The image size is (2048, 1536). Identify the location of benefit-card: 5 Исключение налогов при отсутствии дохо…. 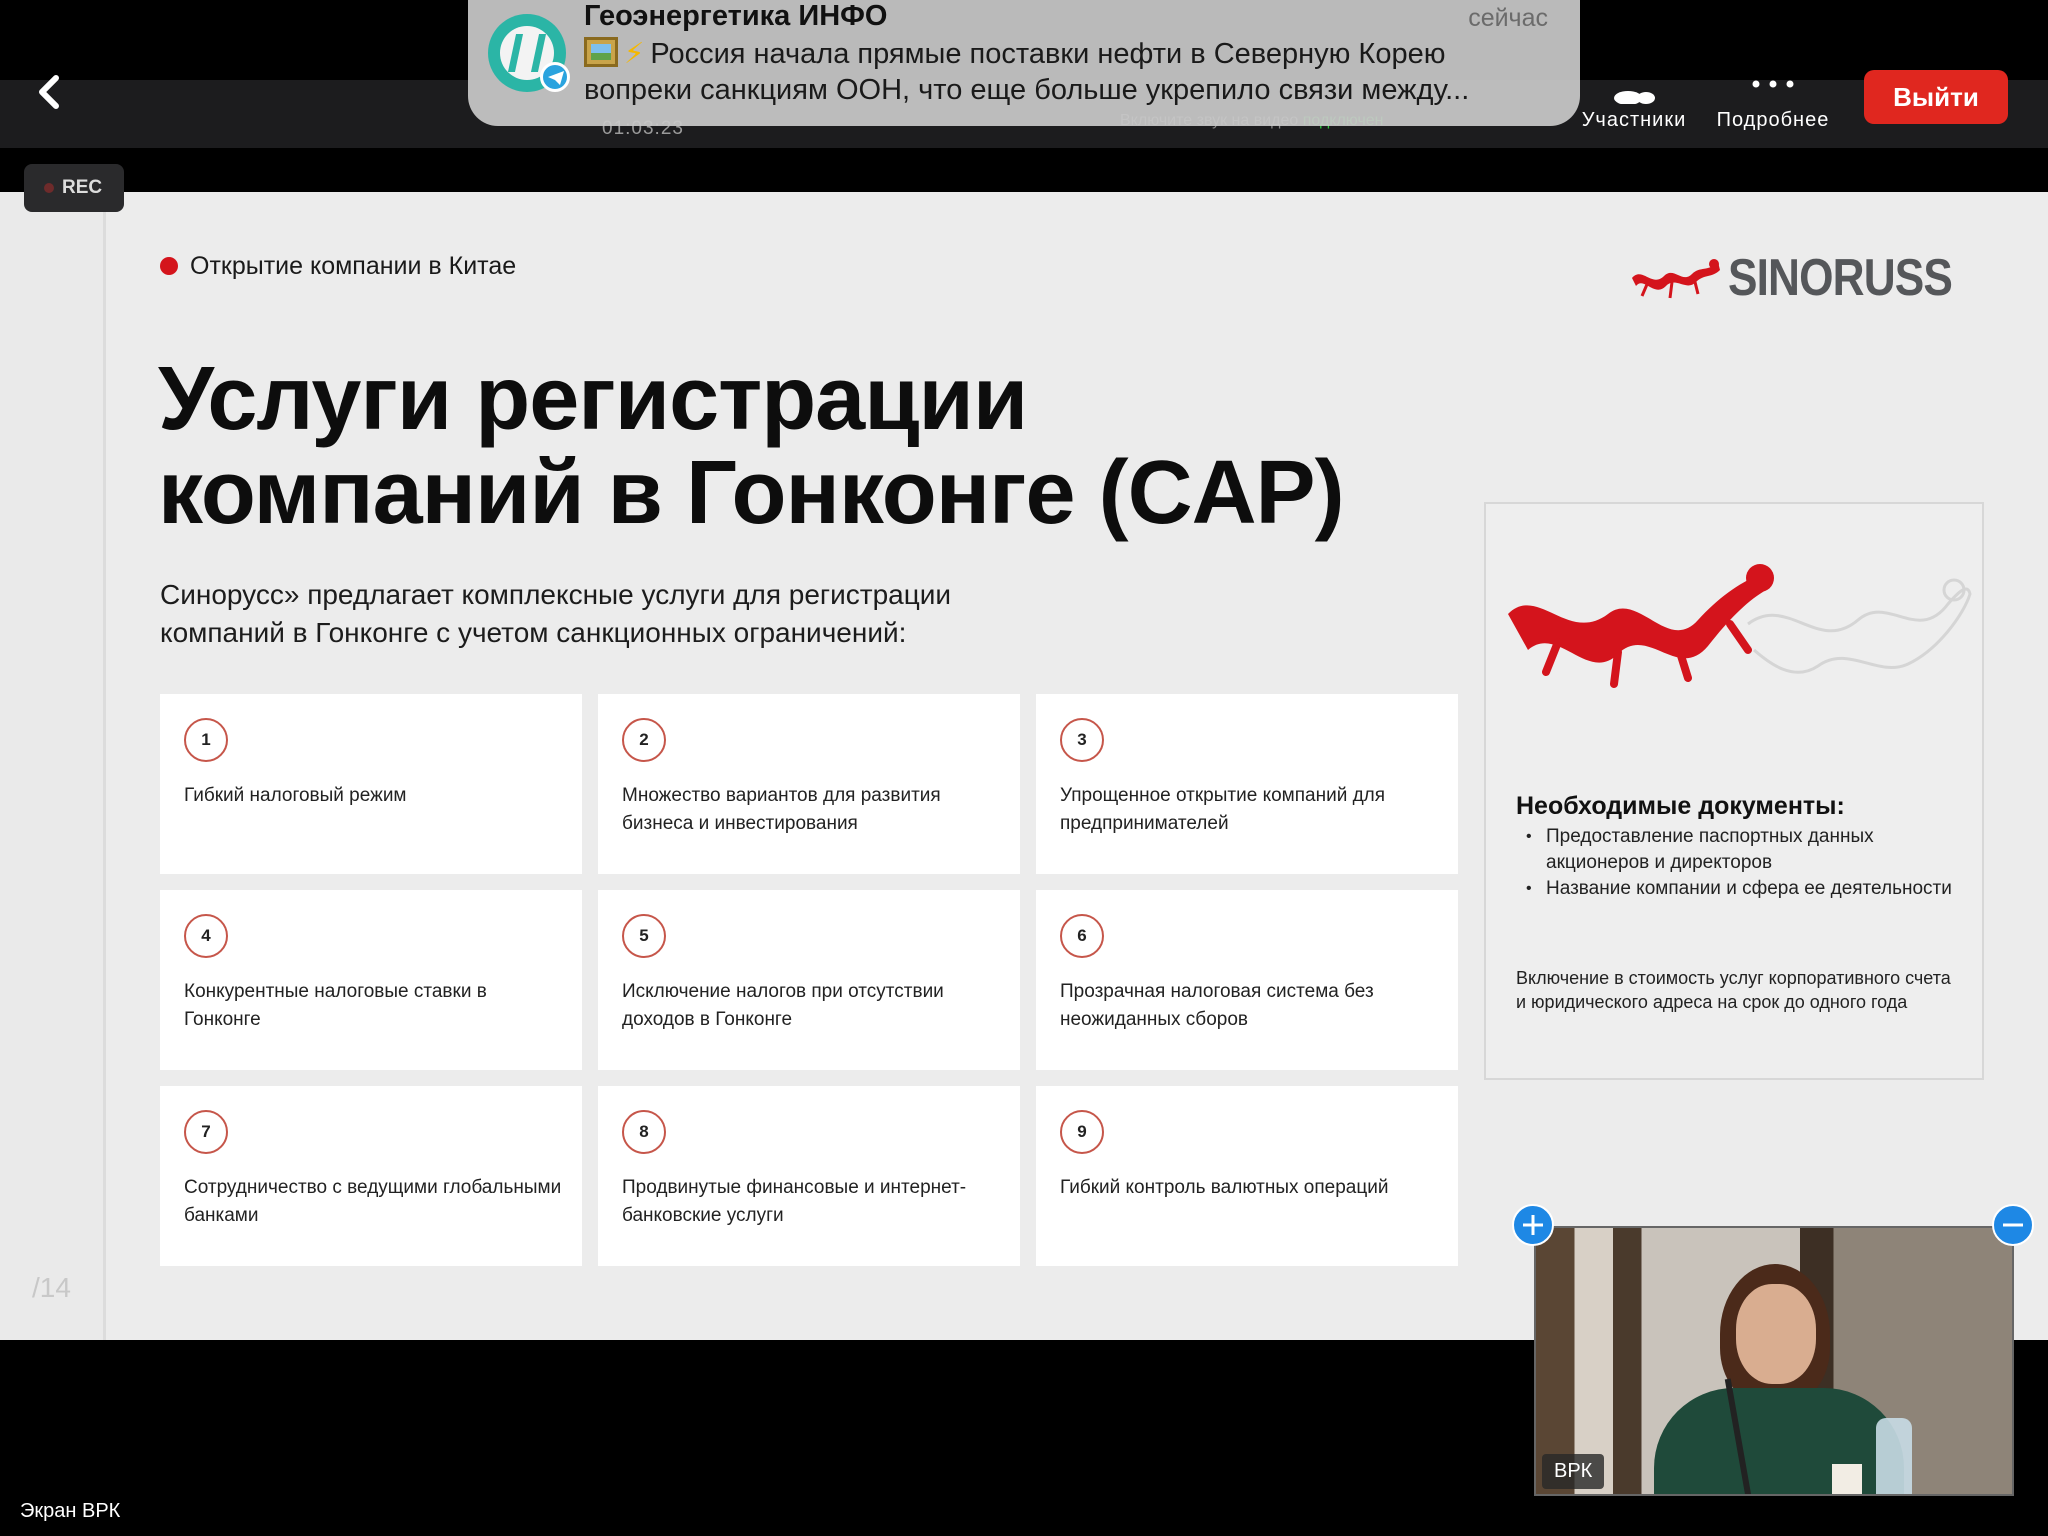
(809, 980).